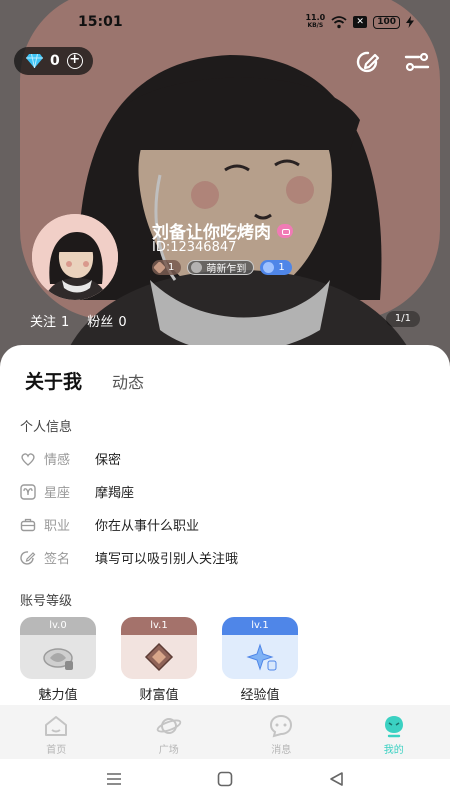 The image size is (450, 800). What do you see at coordinates (159, 657) in the screenshot?
I see `wealth-badge-icon` at bounding box center [159, 657].